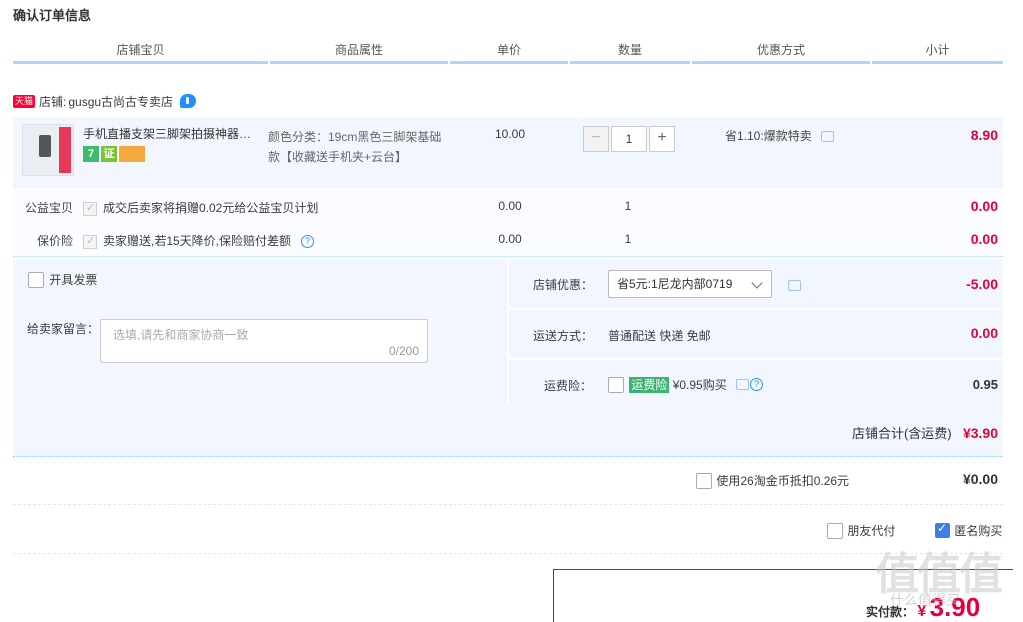  What do you see at coordinates (984, 333) in the screenshot?
I see `shipping-amount: 0.00` at bounding box center [984, 333].